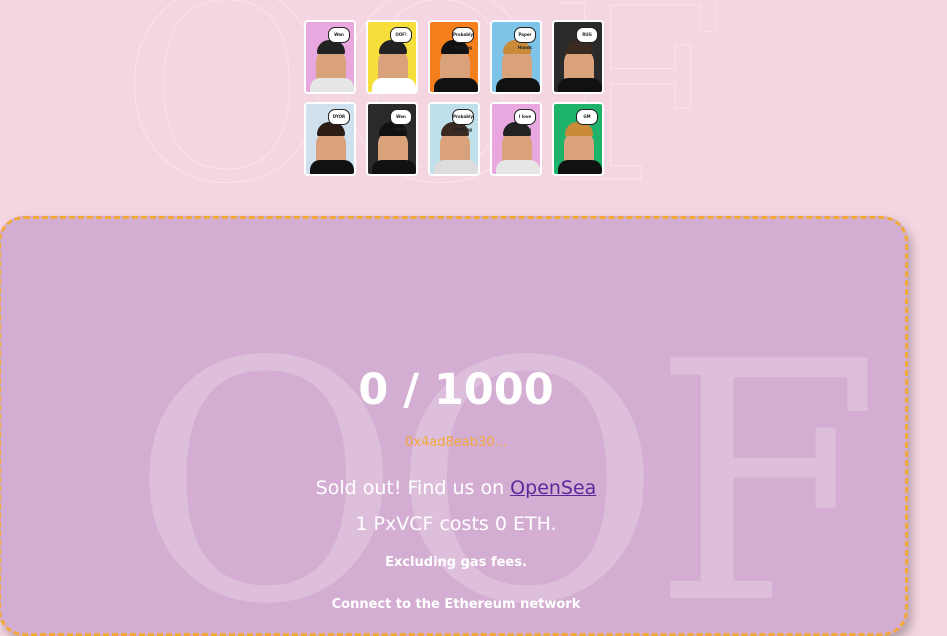 This screenshot has height=636, width=947. What do you see at coordinates (516, 57) in the screenshot?
I see `nft-card: Paper Hands` at bounding box center [516, 57].